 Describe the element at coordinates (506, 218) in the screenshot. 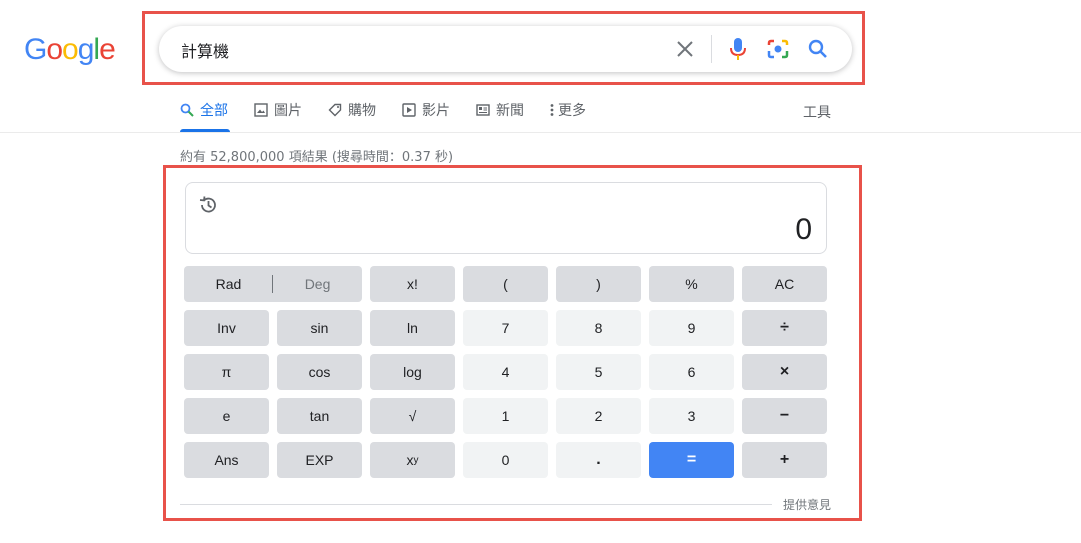

I see `calculator-display: 0` at that location.